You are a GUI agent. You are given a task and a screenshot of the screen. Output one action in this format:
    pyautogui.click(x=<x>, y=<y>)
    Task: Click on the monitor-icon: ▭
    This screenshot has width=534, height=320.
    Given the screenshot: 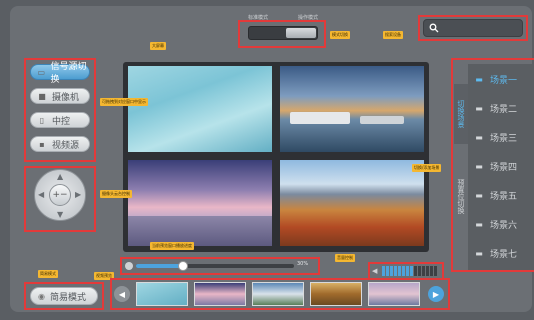 What is the action you would take?
    pyautogui.click(x=41, y=72)
    